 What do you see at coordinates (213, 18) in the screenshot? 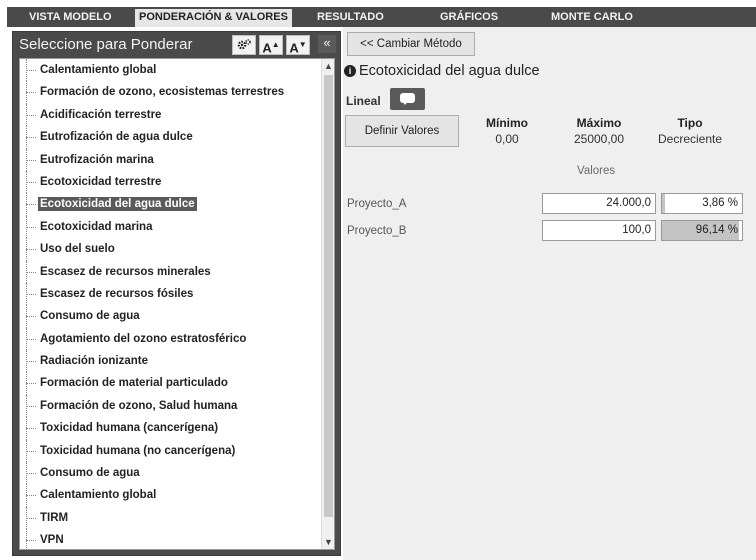
I see `tab-ponderacion-valores: PONDERACIÓN & VALORES` at bounding box center [213, 18].